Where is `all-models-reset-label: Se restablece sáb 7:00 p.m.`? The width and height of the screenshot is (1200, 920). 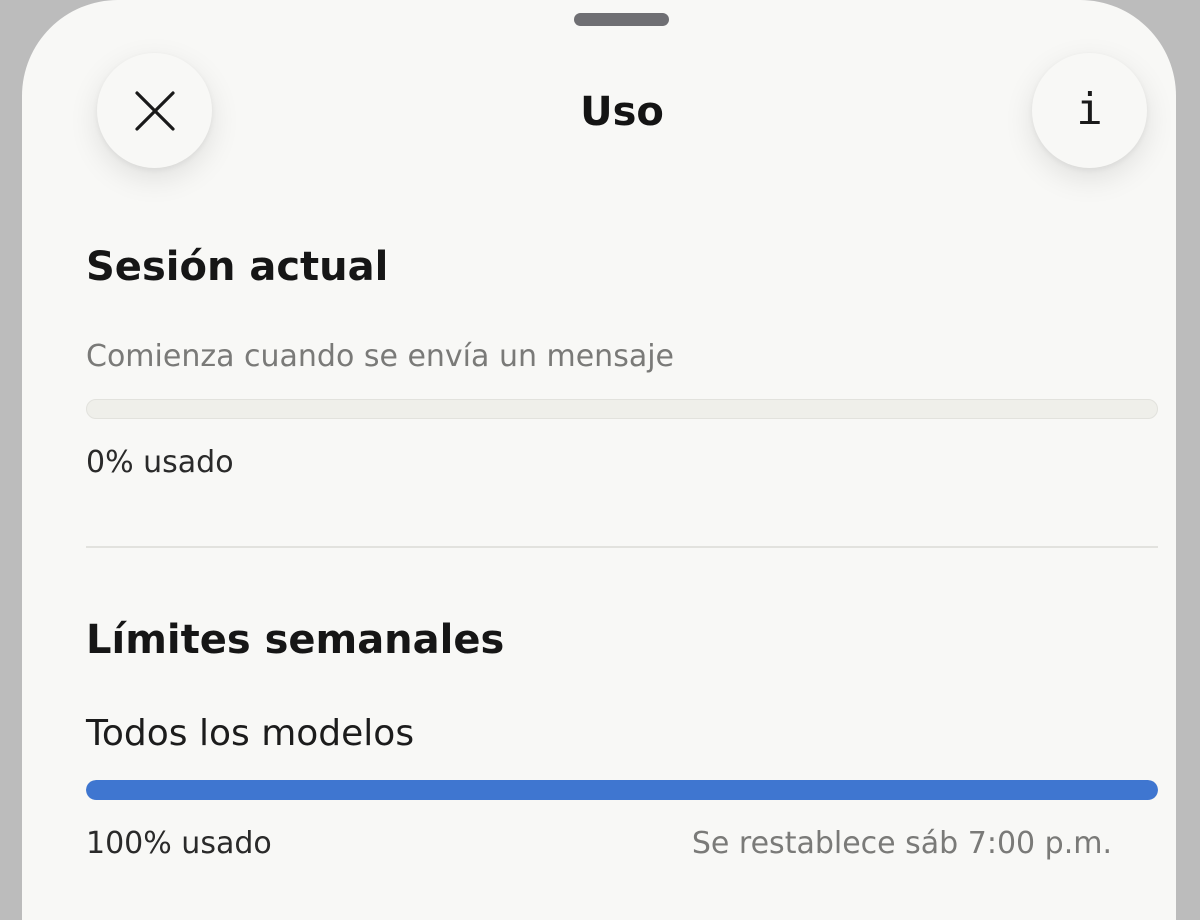 all-models-reset-label: Se restablece sáb 7:00 p.m. is located at coordinates (901, 843).